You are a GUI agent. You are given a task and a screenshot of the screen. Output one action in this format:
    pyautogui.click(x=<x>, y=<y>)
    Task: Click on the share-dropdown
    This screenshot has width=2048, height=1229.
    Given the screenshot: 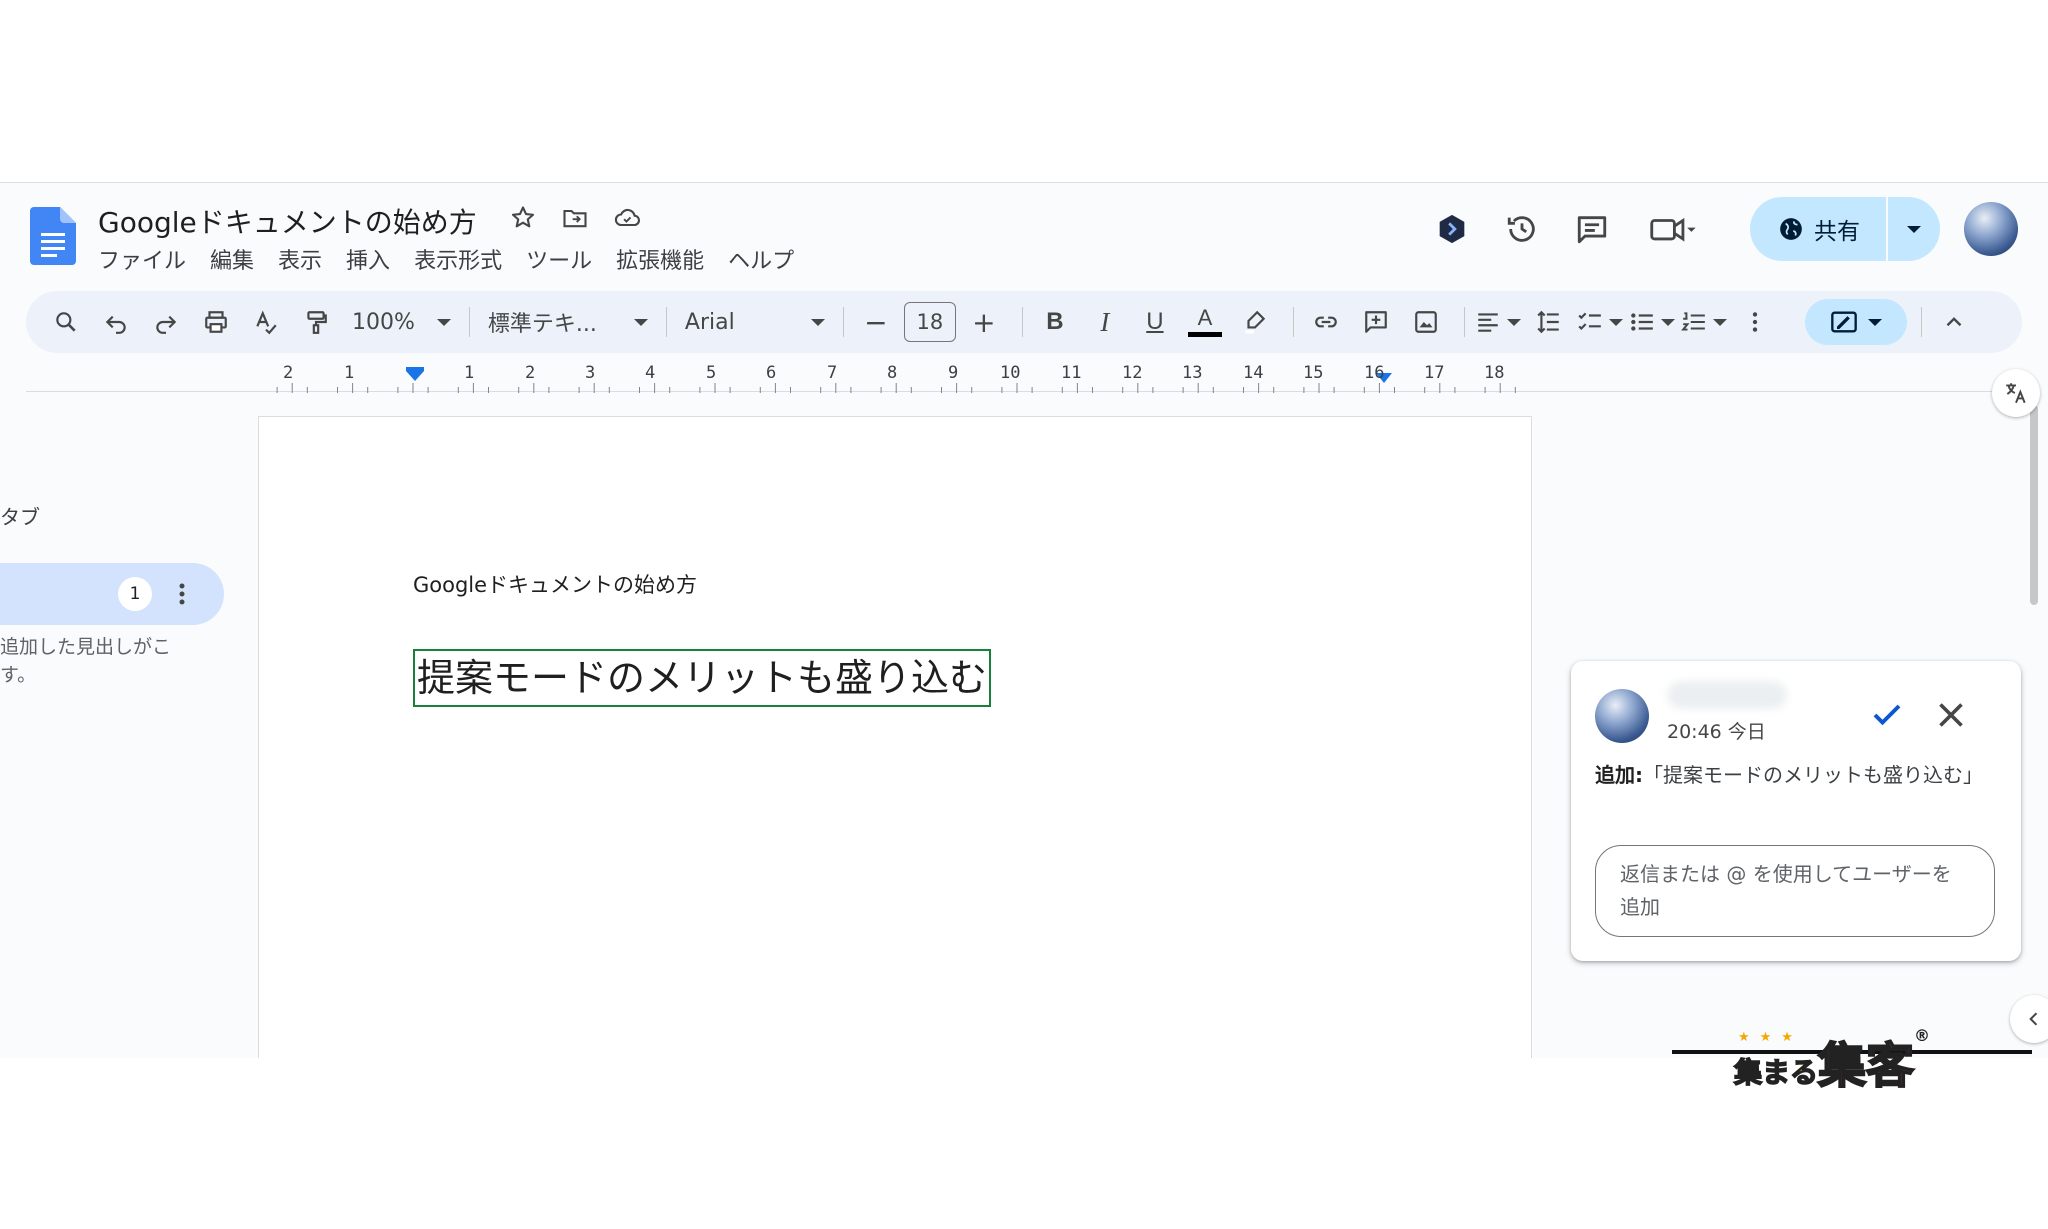 What is the action you would take?
    pyautogui.click(x=1913, y=229)
    